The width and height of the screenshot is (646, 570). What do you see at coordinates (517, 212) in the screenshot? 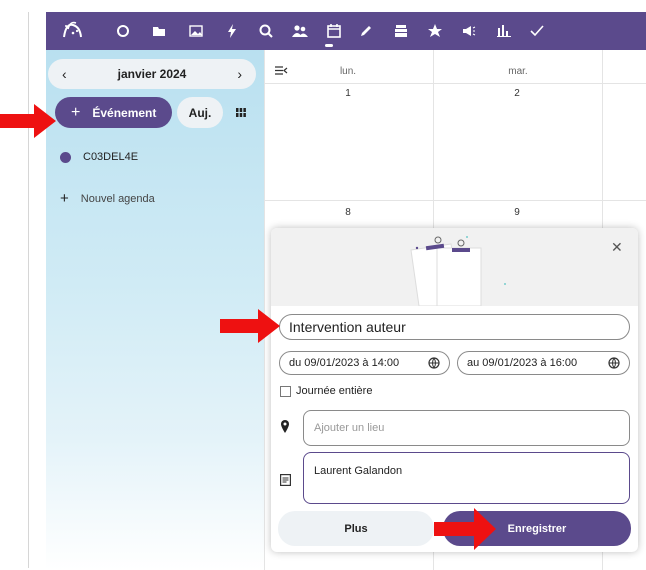
I see `day-cell-number: 9` at bounding box center [517, 212].